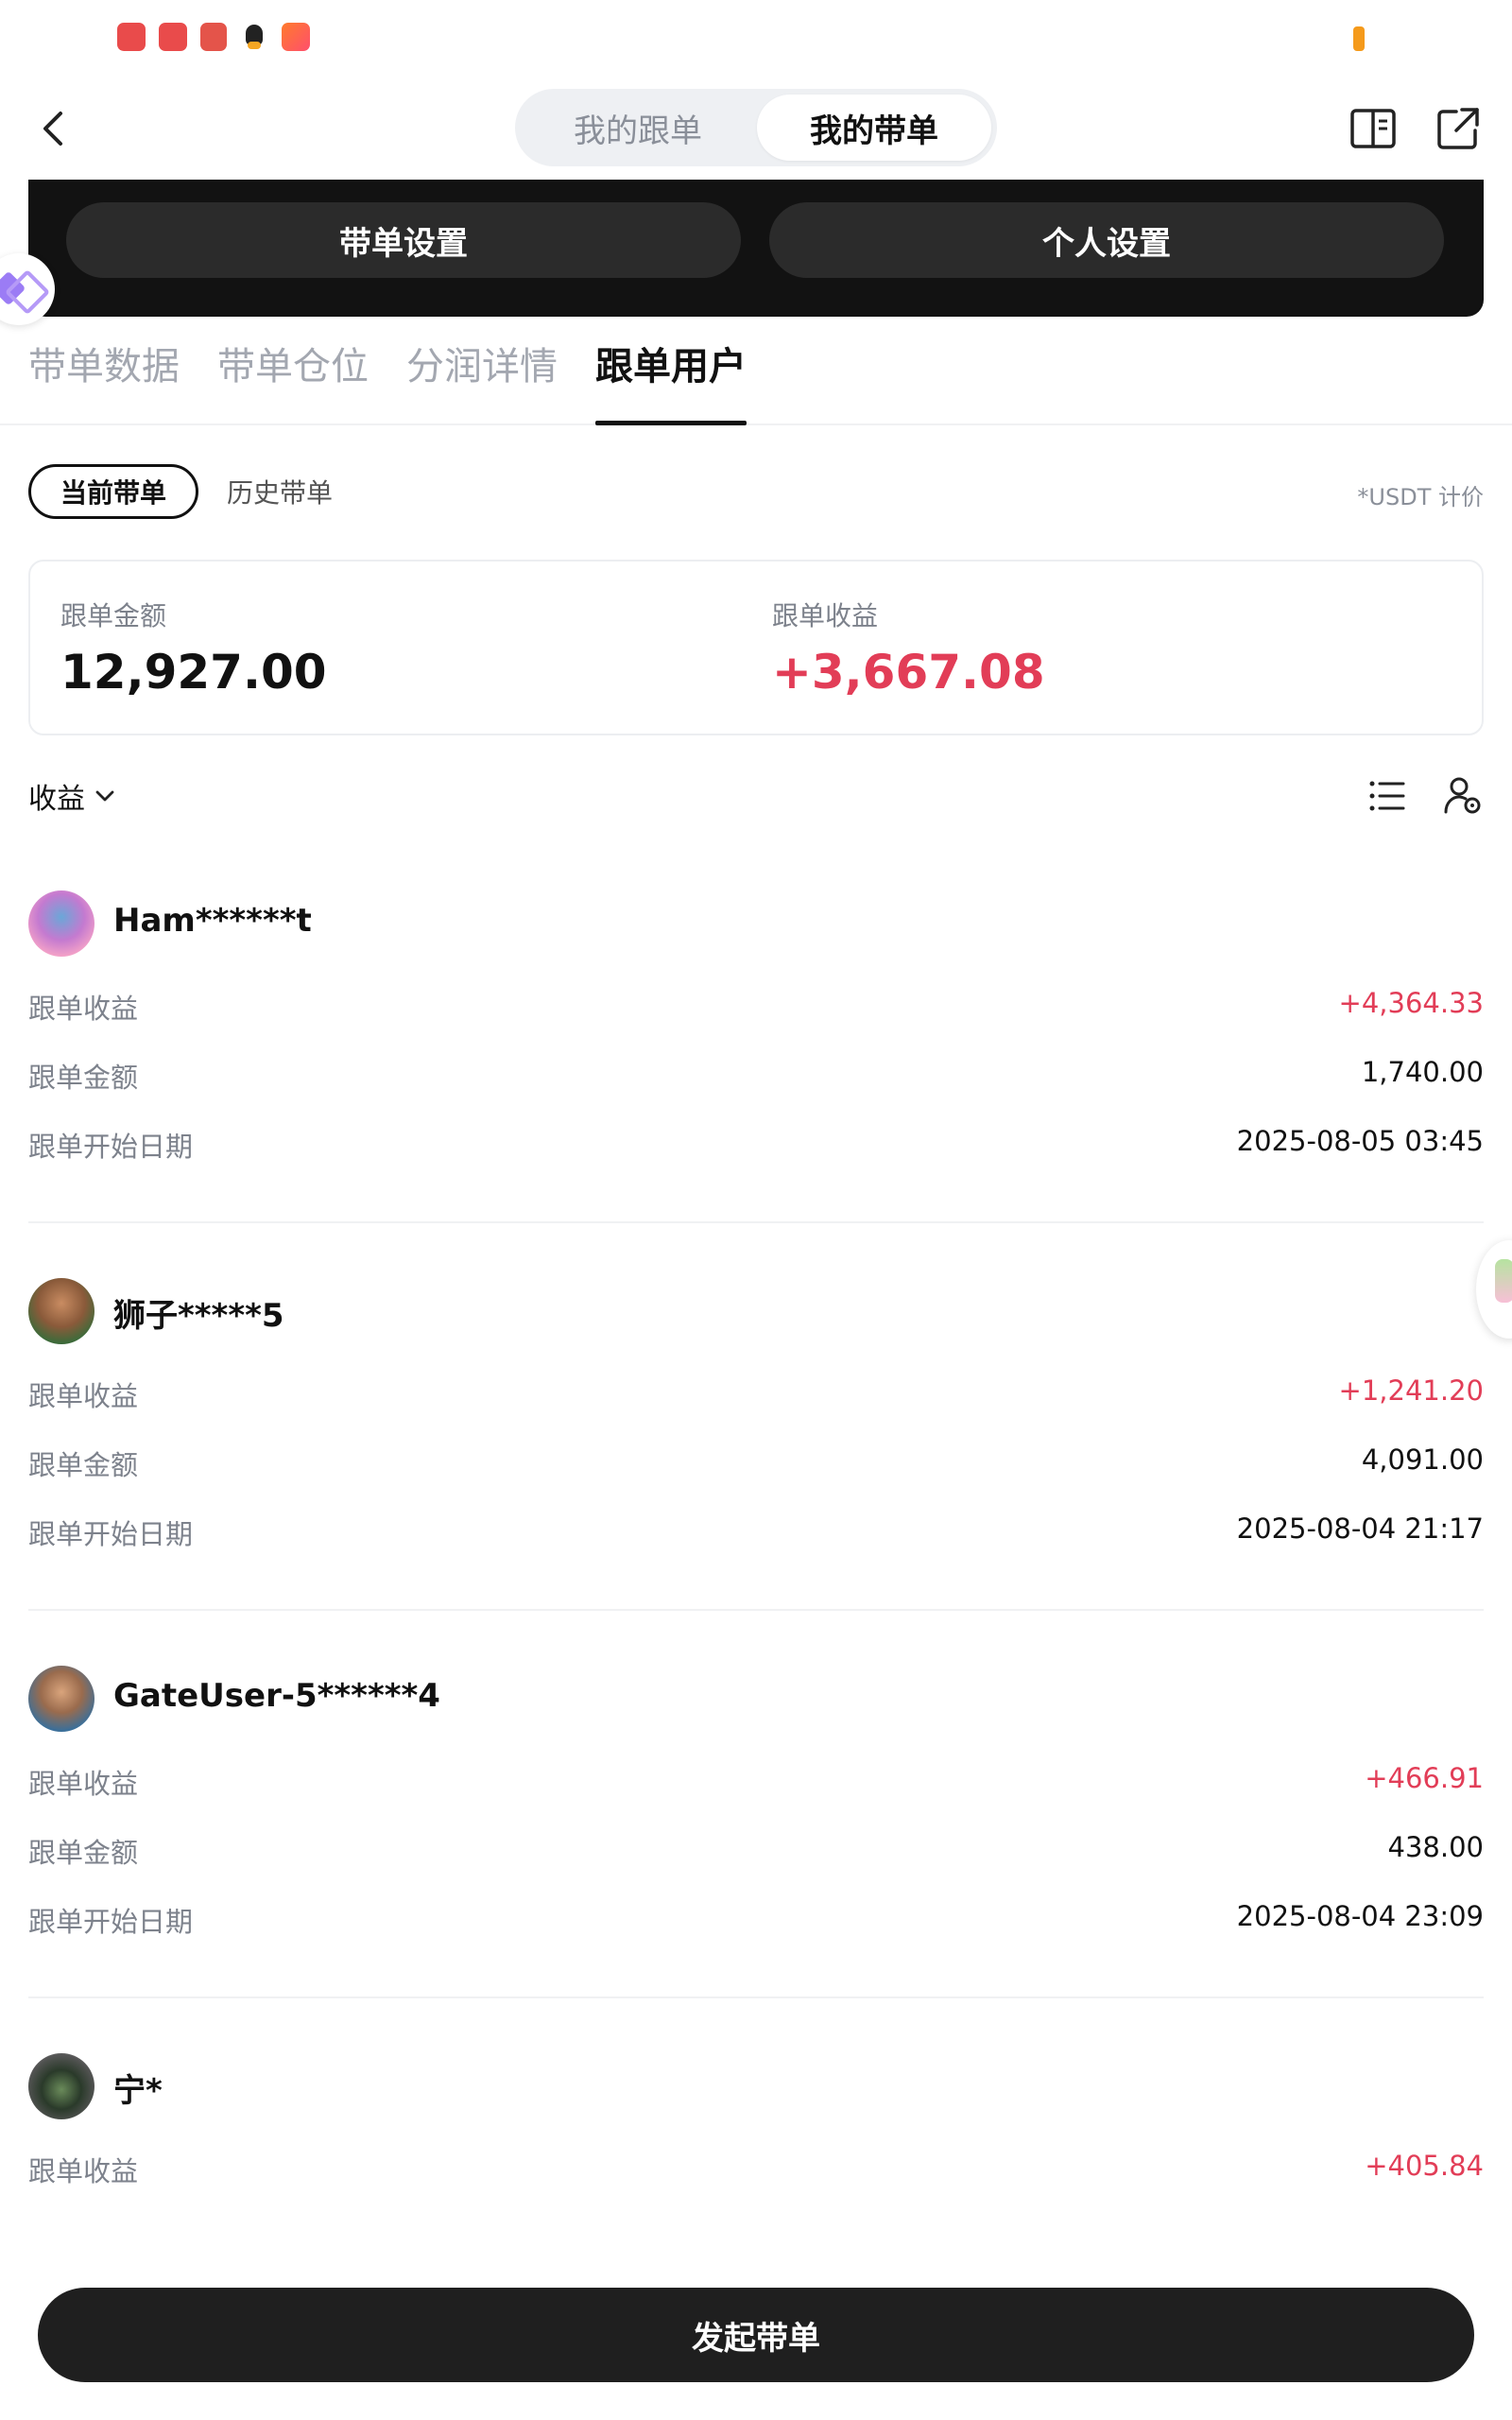 Image resolution: width=1512 pixels, height=2420 pixels. I want to click on follower-name: Ham******t, so click(212, 921).